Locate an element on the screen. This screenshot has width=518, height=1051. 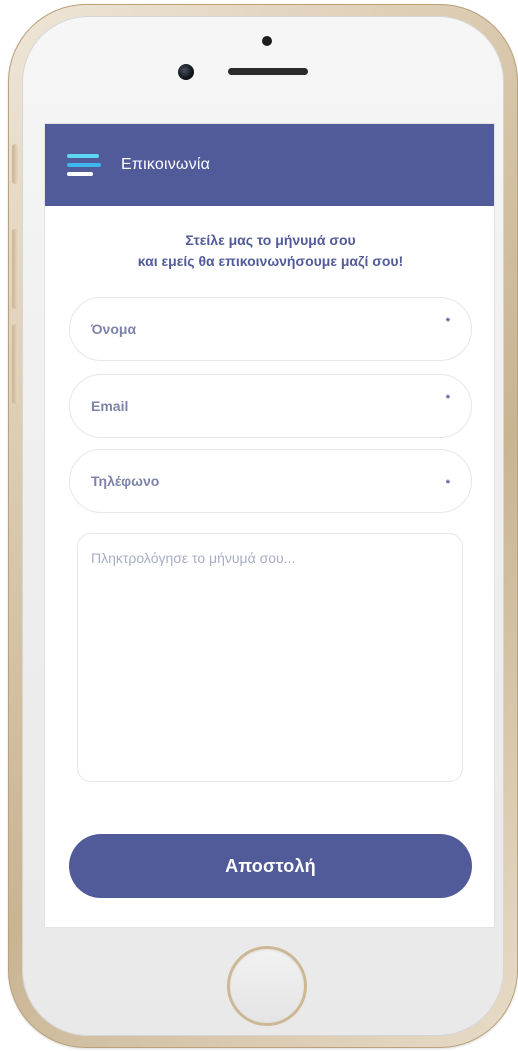
name-field: Όνομα * is located at coordinates (270, 329).